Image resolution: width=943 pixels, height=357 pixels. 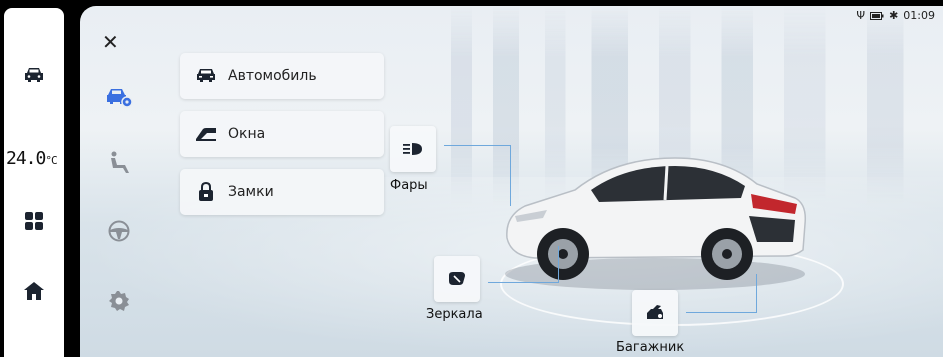 What do you see at coordinates (110, 42) in the screenshot?
I see `close-icon: ✕` at bounding box center [110, 42].